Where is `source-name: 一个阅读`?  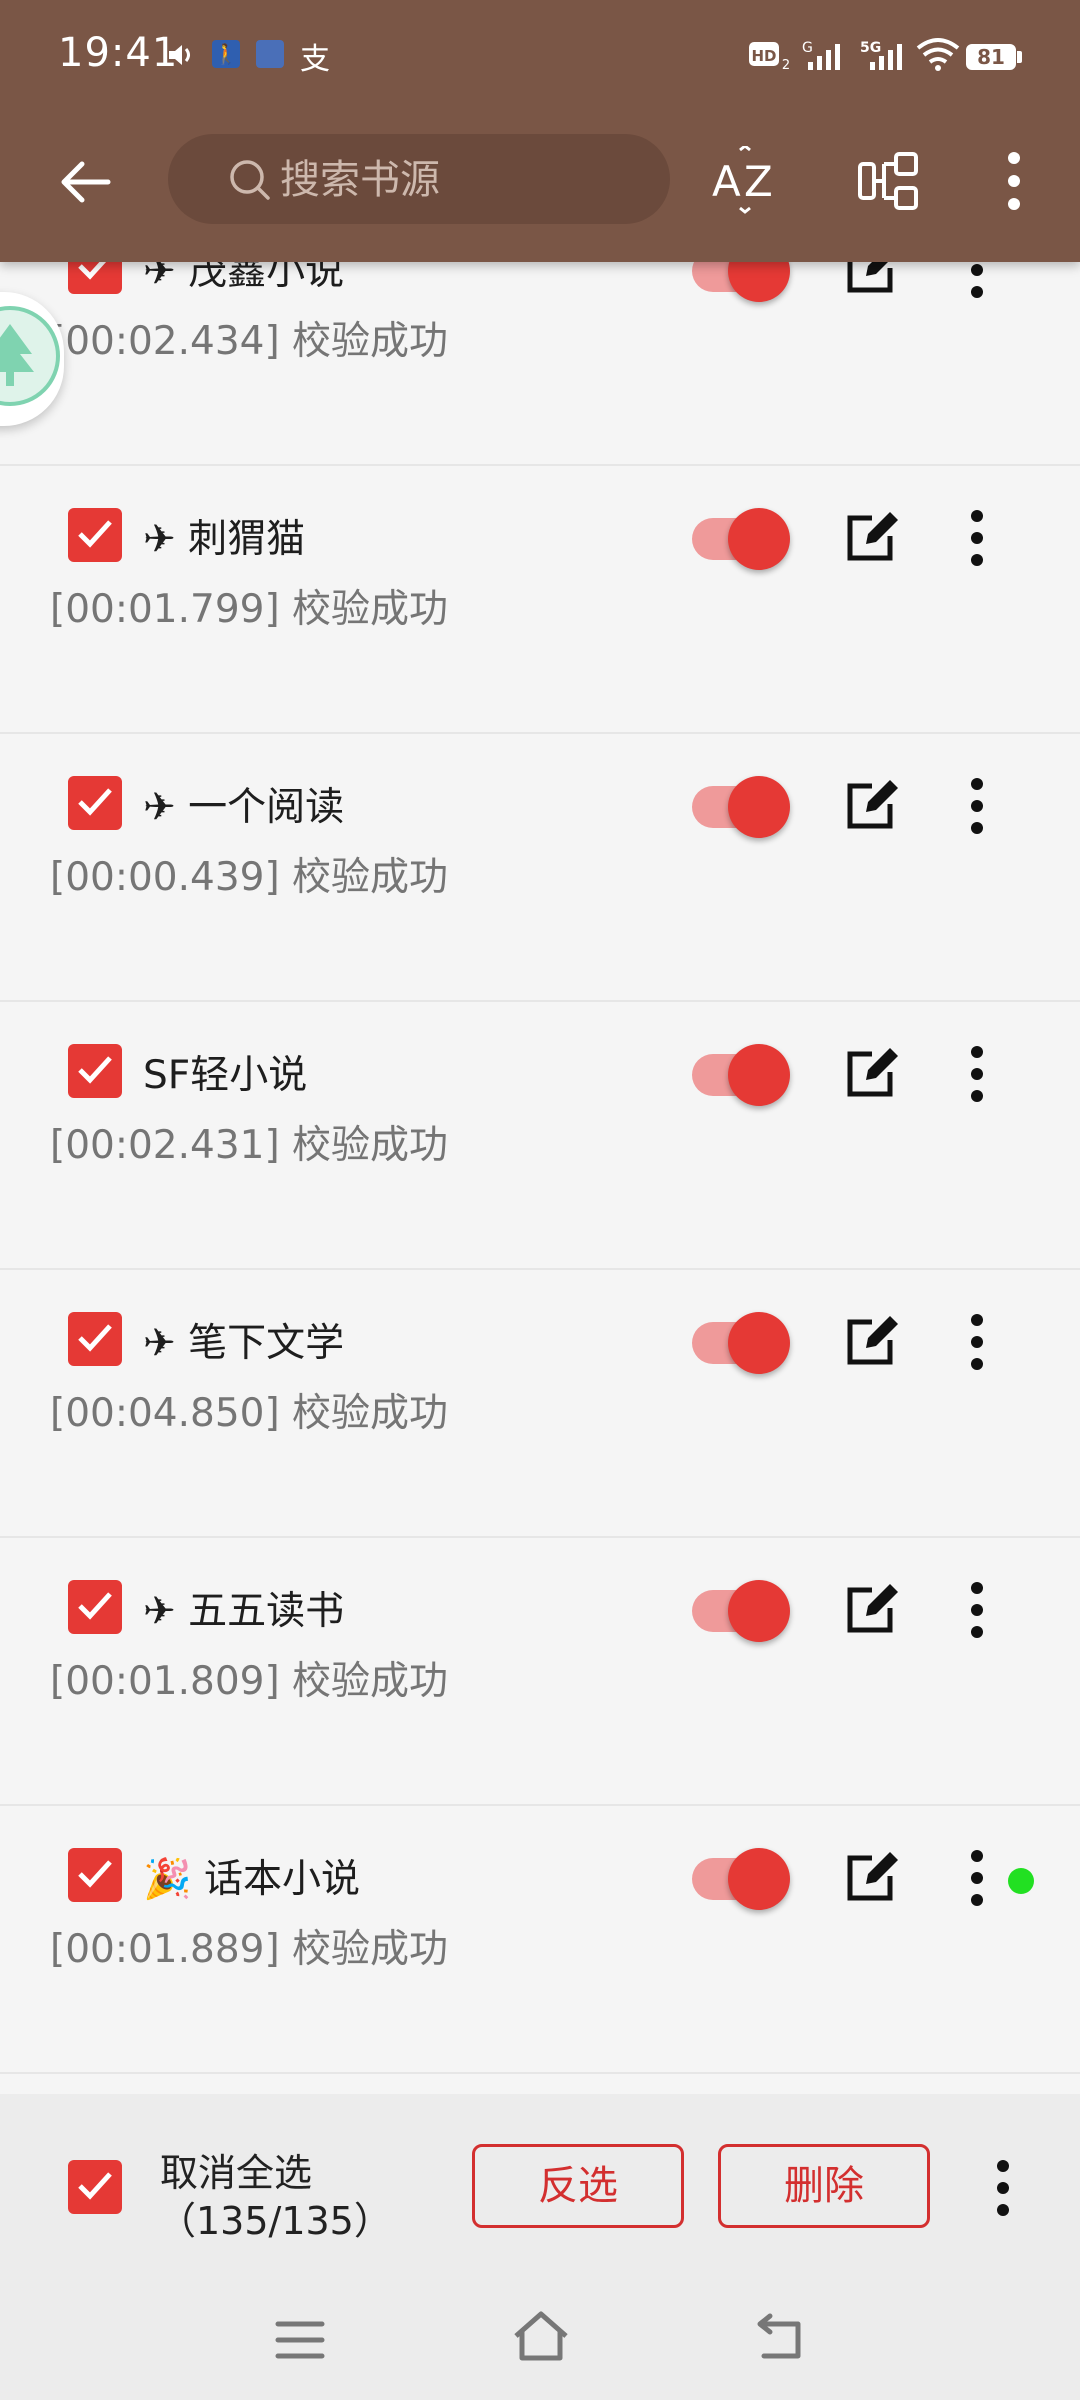
source-name: 一个阅读 is located at coordinates (266, 807).